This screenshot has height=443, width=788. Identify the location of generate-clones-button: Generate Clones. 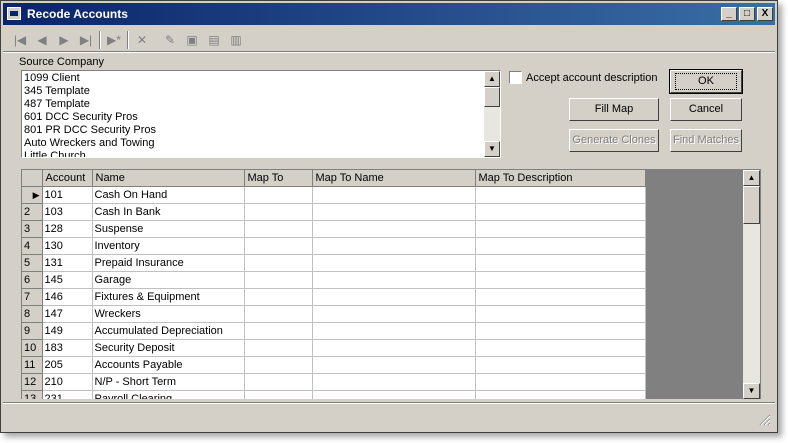
(614, 140).